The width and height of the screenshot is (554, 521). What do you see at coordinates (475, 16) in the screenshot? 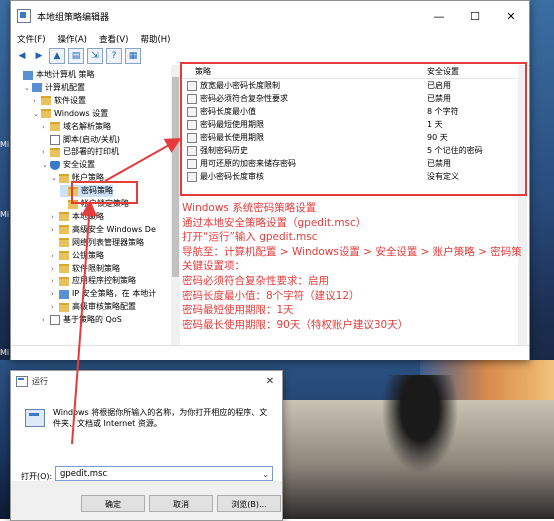
I see `maximize-button: ☐` at bounding box center [475, 16].